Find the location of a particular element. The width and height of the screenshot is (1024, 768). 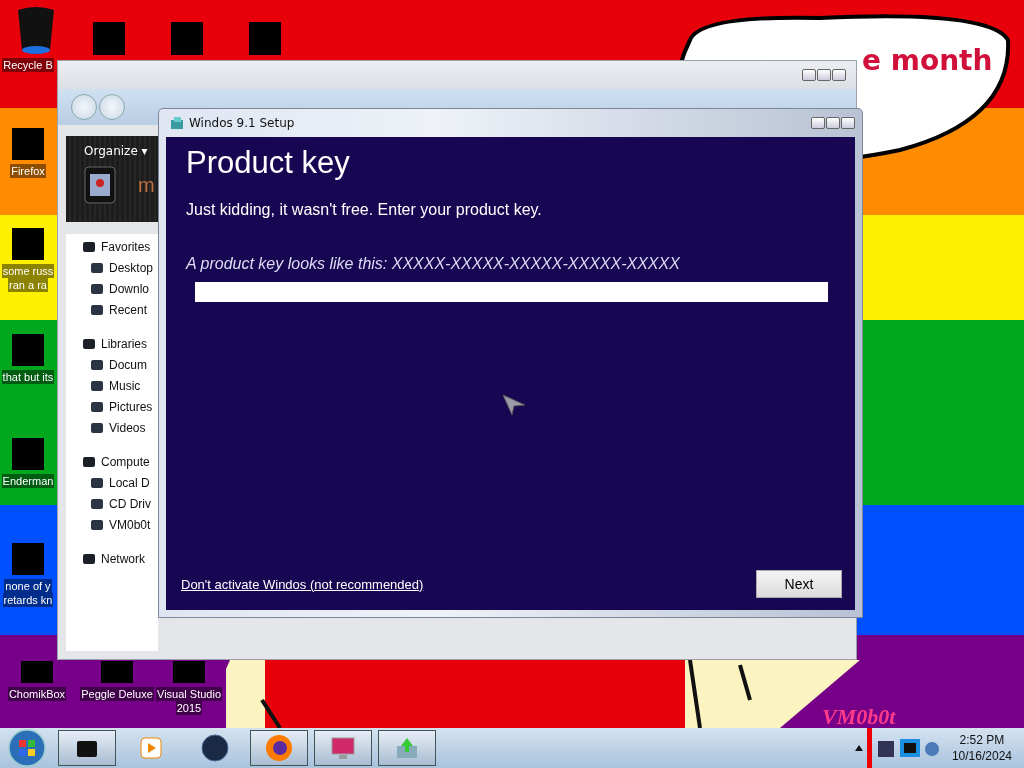

desktop-icon: Enderman is located at coordinates (28, 463).